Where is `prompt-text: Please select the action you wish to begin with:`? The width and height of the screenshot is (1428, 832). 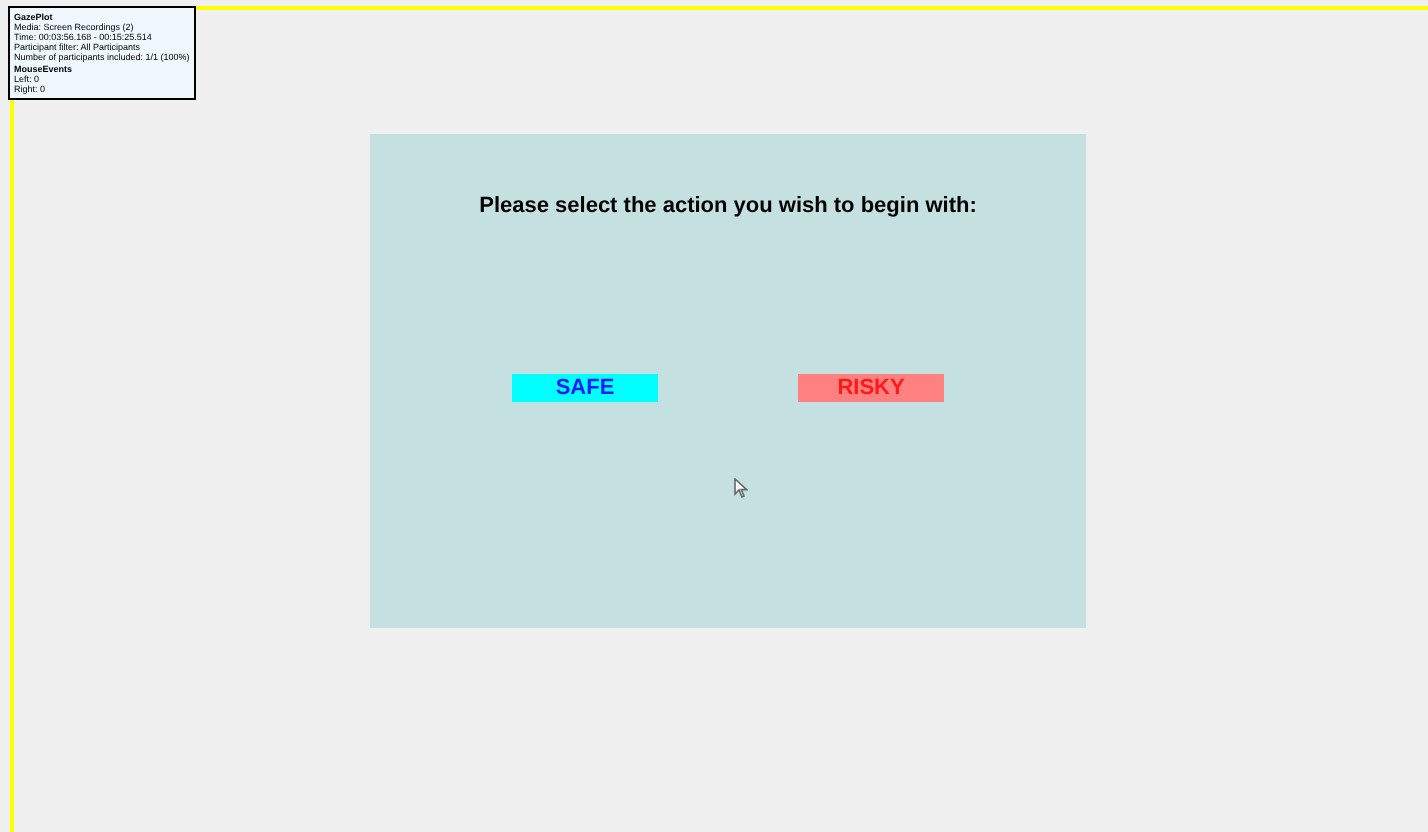 prompt-text: Please select the action you wish to begin with: is located at coordinates (728, 207).